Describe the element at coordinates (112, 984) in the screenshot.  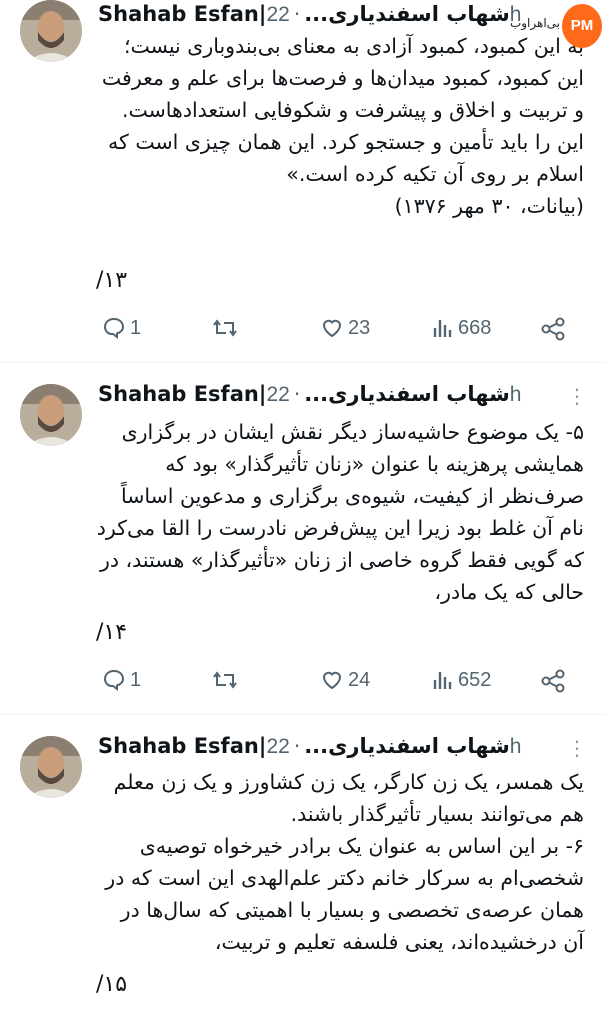
I see `thread-number: /۱۵` at that location.